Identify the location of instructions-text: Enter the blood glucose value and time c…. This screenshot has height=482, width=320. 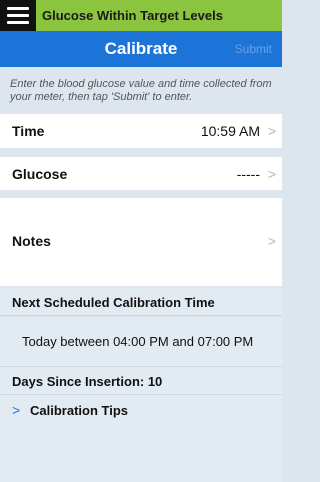
(141, 90).